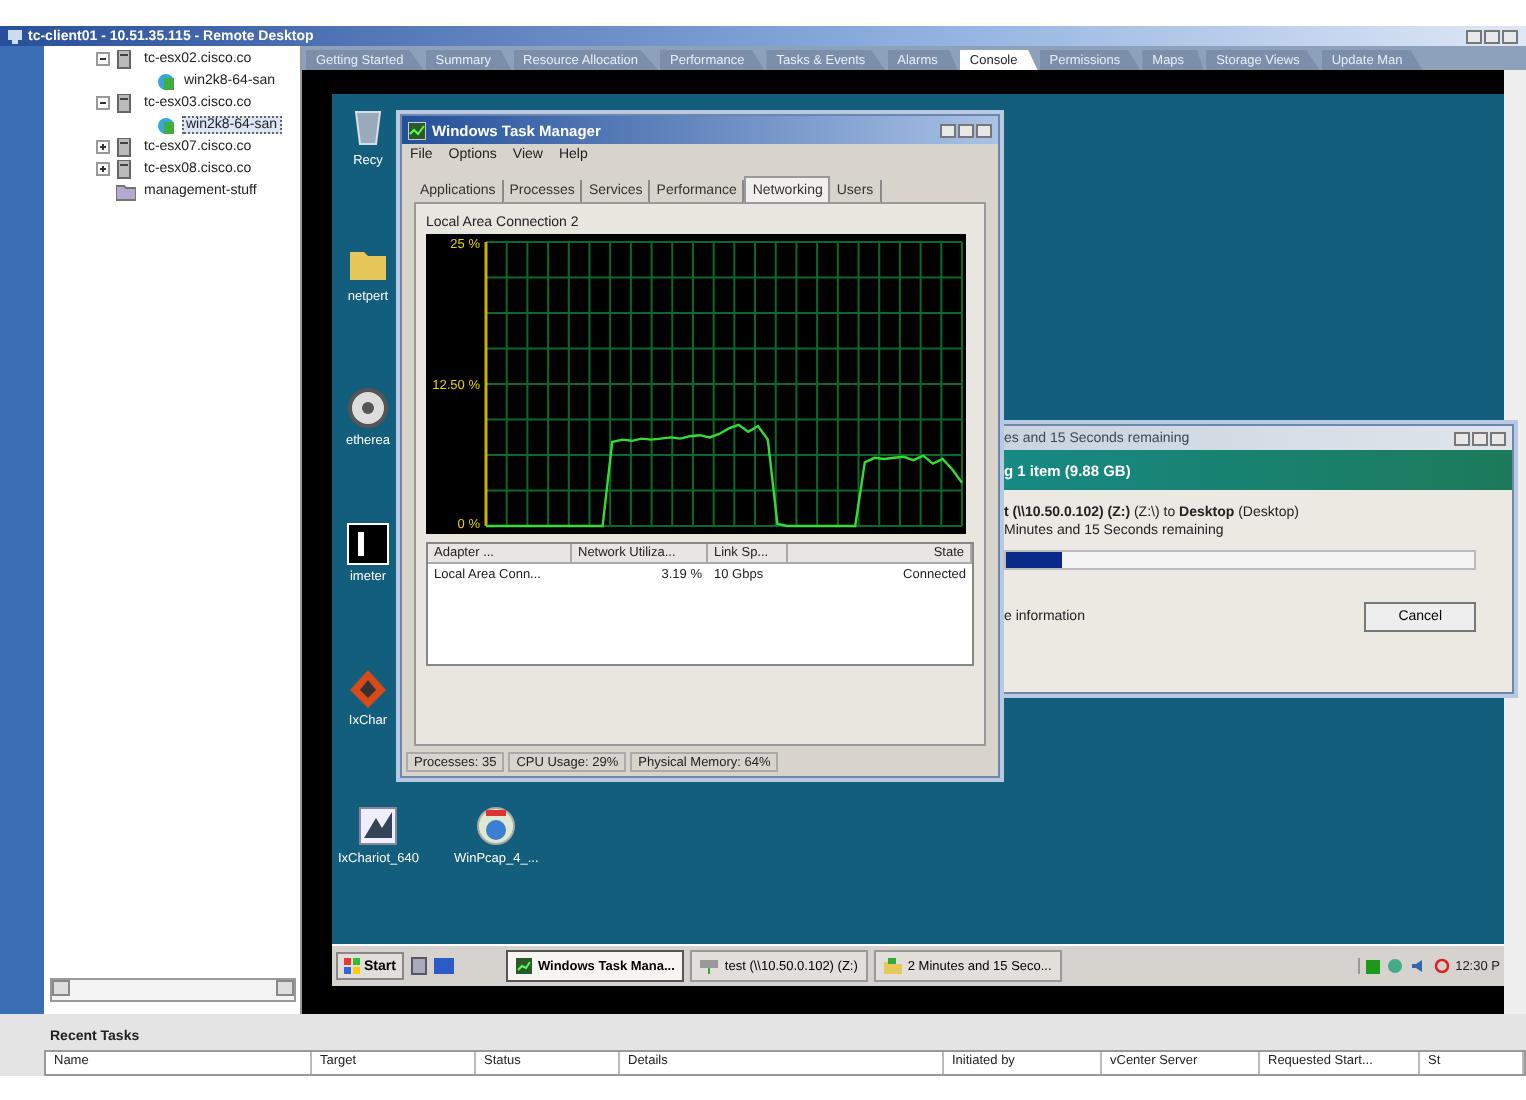 The width and height of the screenshot is (1526, 1100). I want to click on copy-folder-icon, so click(892, 966).